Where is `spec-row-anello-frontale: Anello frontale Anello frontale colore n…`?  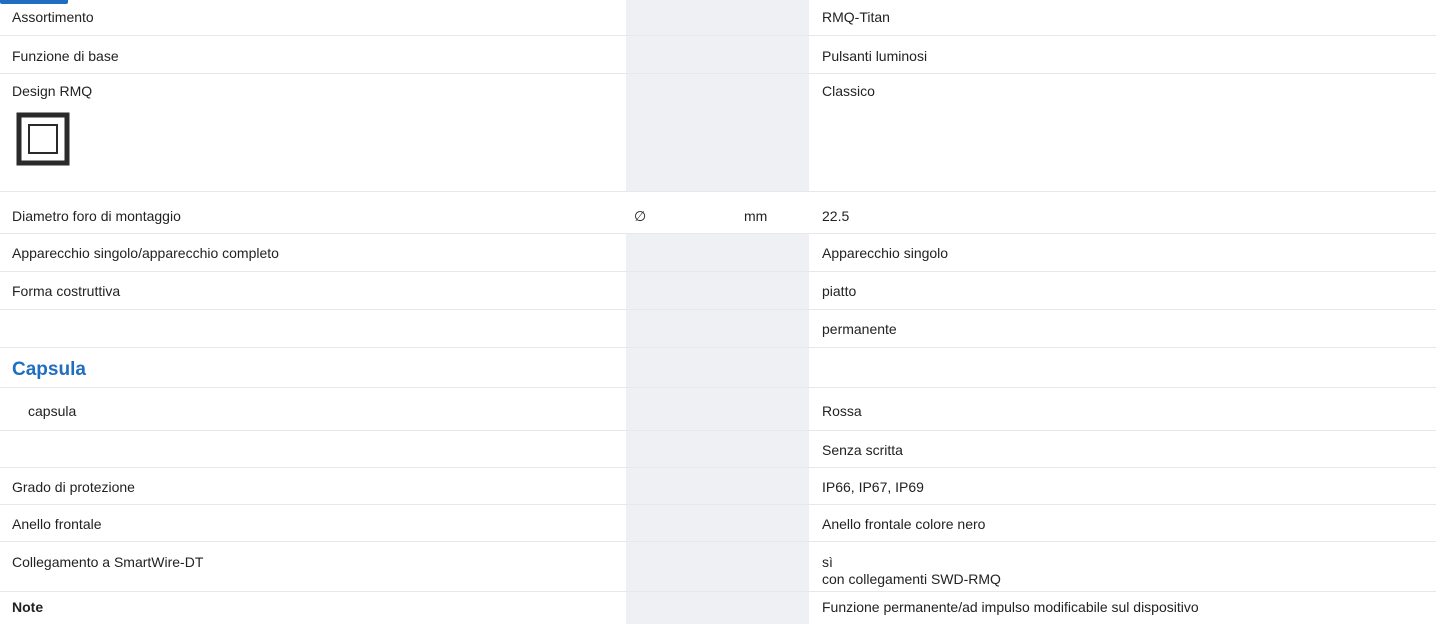 spec-row-anello-frontale: Anello frontale Anello frontale colore n… is located at coordinates (718, 523).